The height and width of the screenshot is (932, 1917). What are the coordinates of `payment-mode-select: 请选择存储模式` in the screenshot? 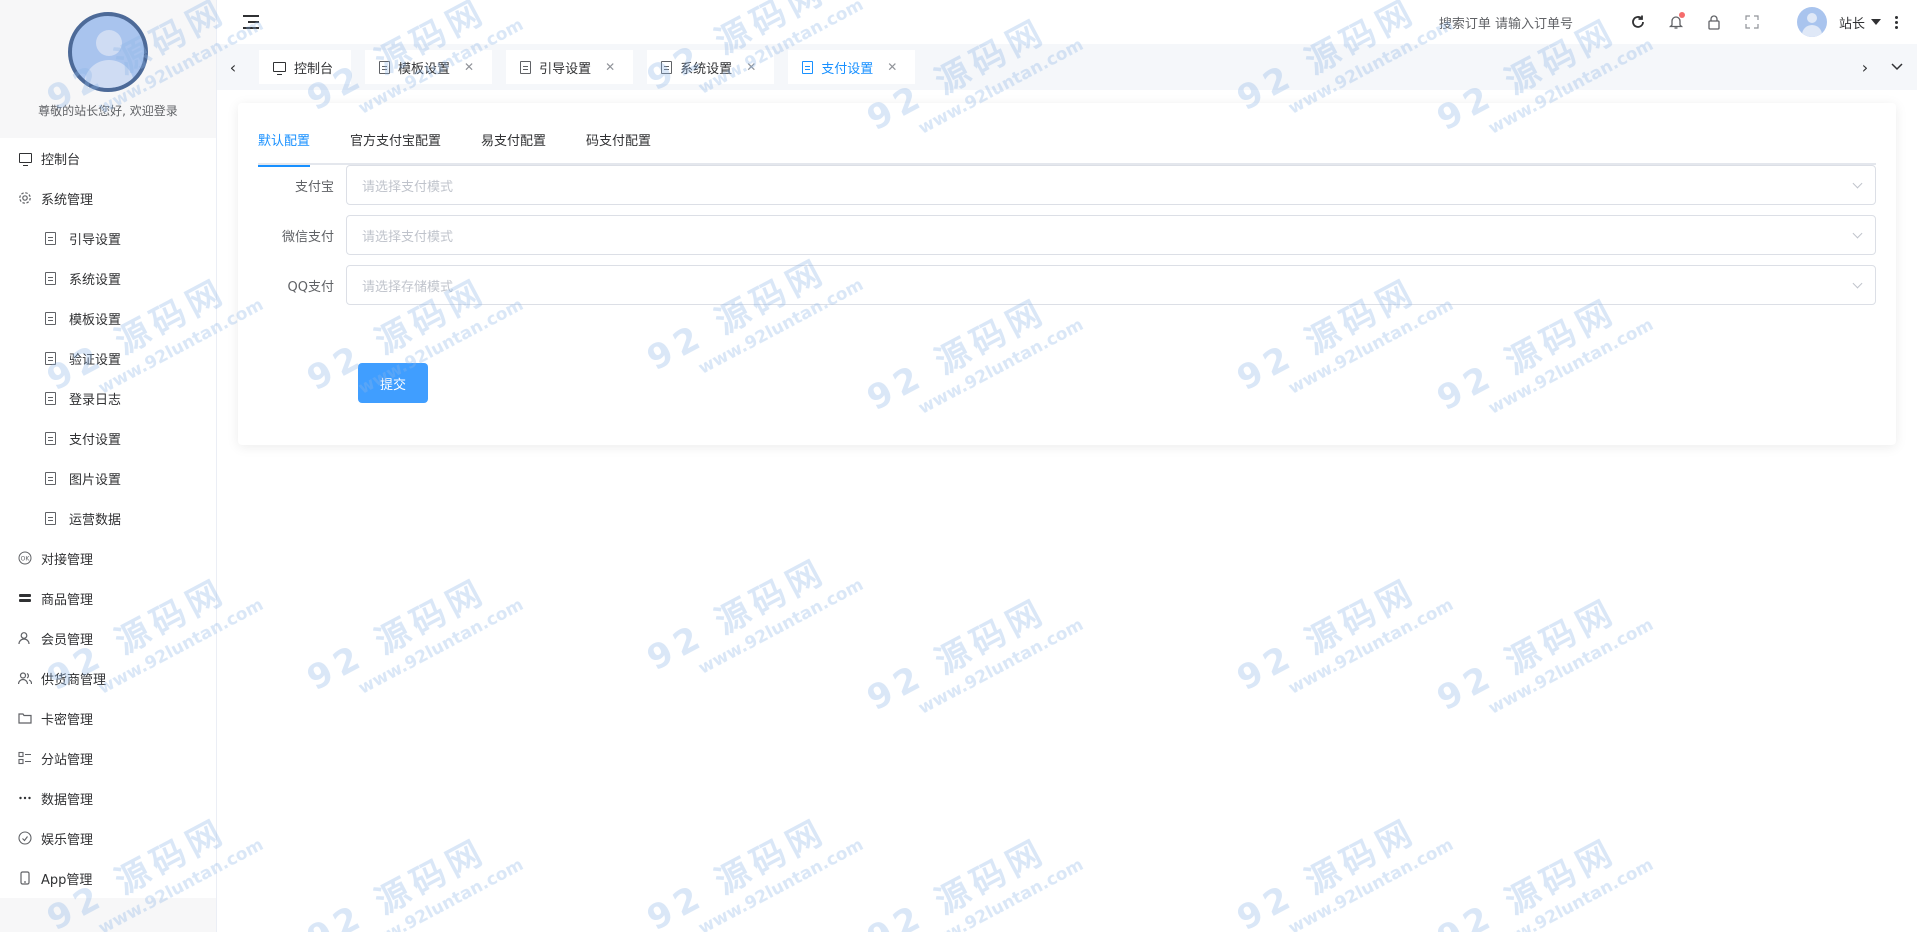 It's located at (1111, 285).